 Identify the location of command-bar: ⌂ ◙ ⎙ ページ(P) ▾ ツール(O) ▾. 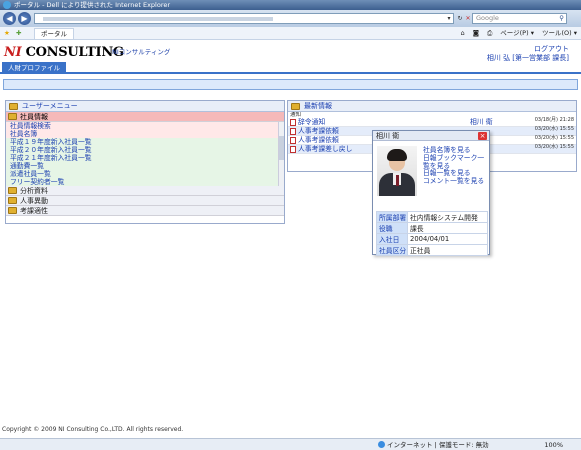
(519, 33).